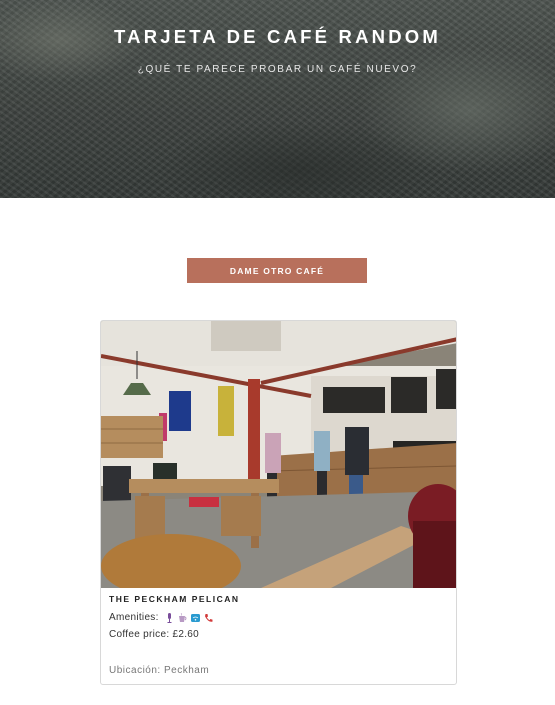  What do you see at coordinates (189, 617) in the screenshot?
I see `amenity-icons` at bounding box center [189, 617].